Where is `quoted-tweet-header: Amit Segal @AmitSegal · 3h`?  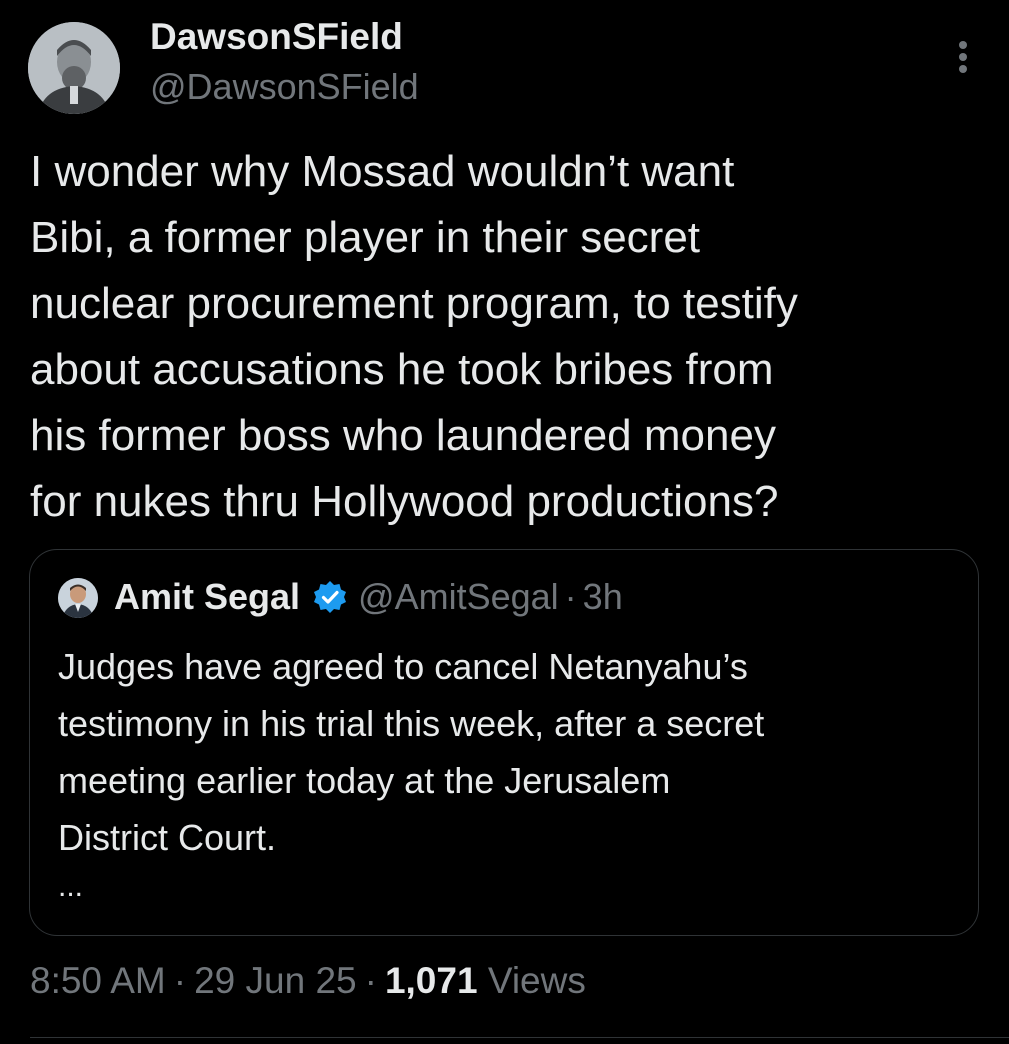 quoted-tweet-header: Amit Segal @AmitSegal · 3h is located at coordinates (368, 597).